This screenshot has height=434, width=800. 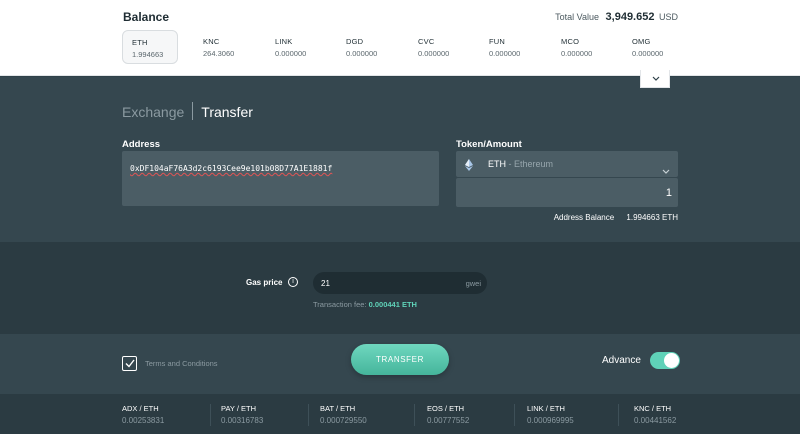 What do you see at coordinates (150, 47) in the screenshot?
I see `token-balance-eth: ETH 1.994663` at bounding box center [150, 47].